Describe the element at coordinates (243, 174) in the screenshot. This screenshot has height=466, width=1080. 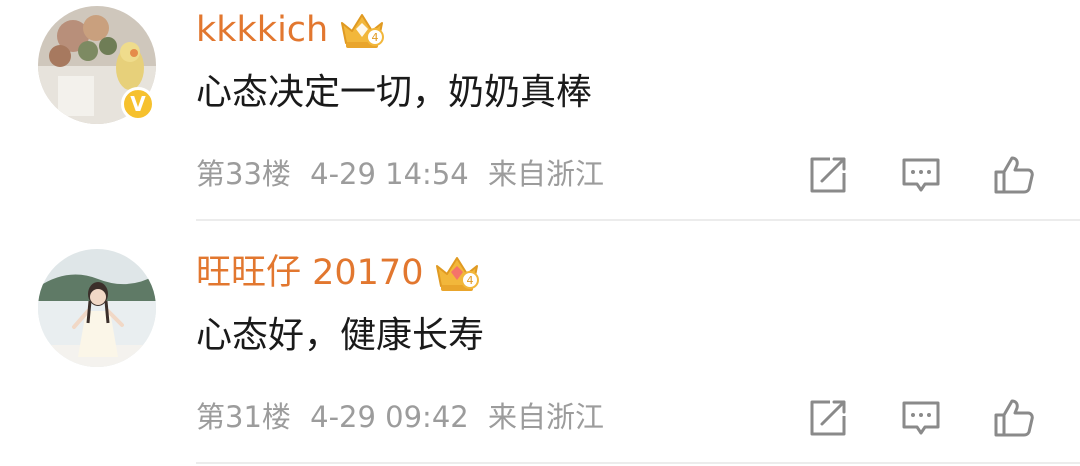
I see `floor-number: 第33楼` at that location.